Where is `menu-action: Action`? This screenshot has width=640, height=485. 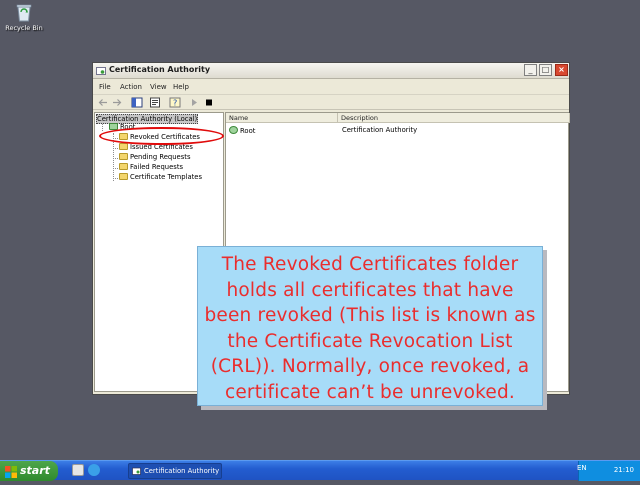 menu-action: Action is located at coordinates (131, 87).